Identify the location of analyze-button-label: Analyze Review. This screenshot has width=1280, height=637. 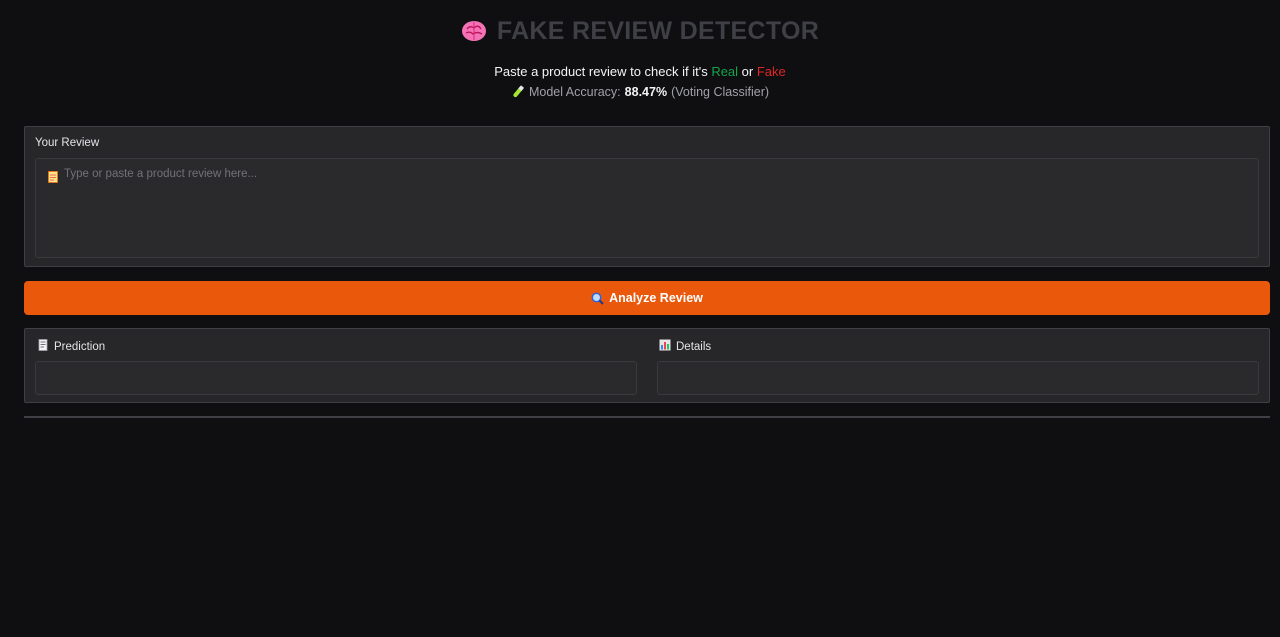
(656, 298).